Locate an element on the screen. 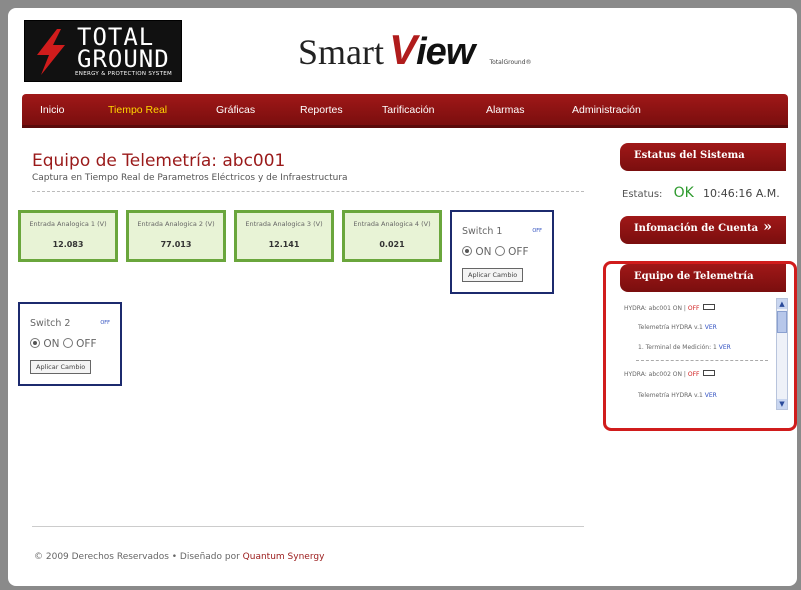 Image resolution: width=801 pixels, height=590 pixels. switch-2-panel: Switch 2 OFF ON OFF Aplicar Cambio is located at coordinates (70, 344).